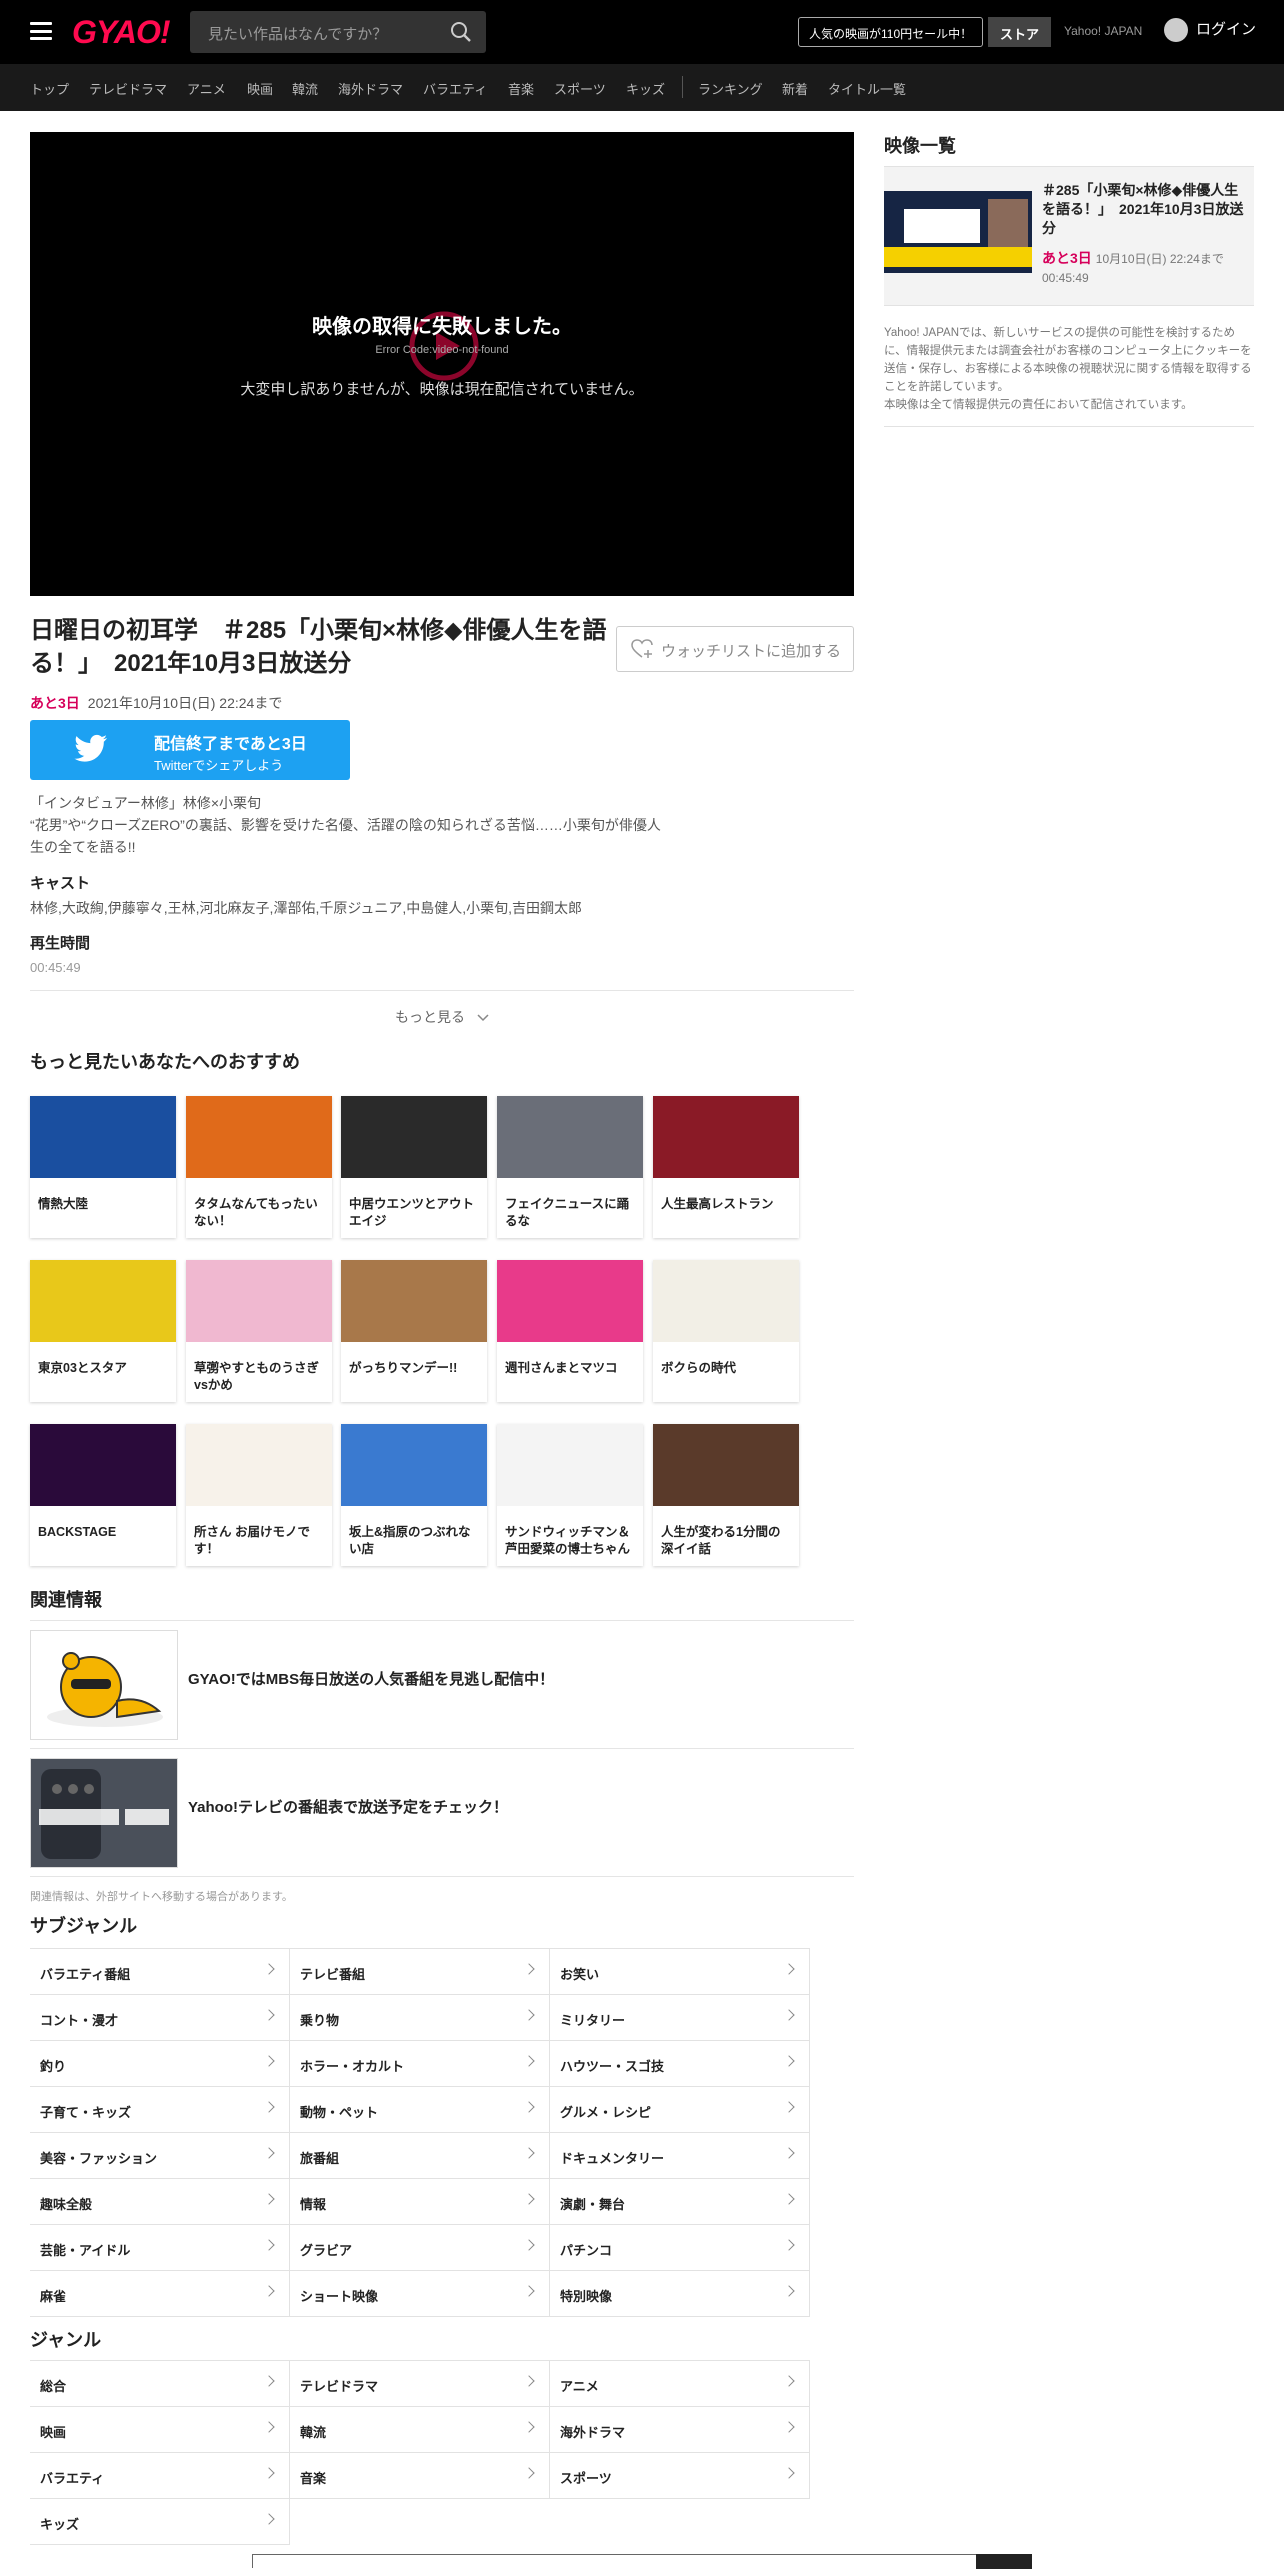 The height and width of the screenshot is (2569, 1284). I want to click on nav-korean: 韓流, so click(305, 88).